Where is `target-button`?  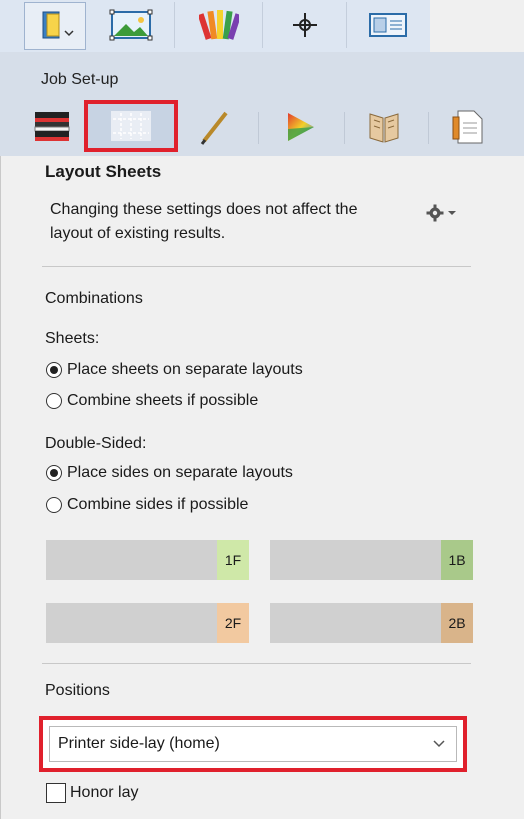
target-button is located at coordinates (305, 25).